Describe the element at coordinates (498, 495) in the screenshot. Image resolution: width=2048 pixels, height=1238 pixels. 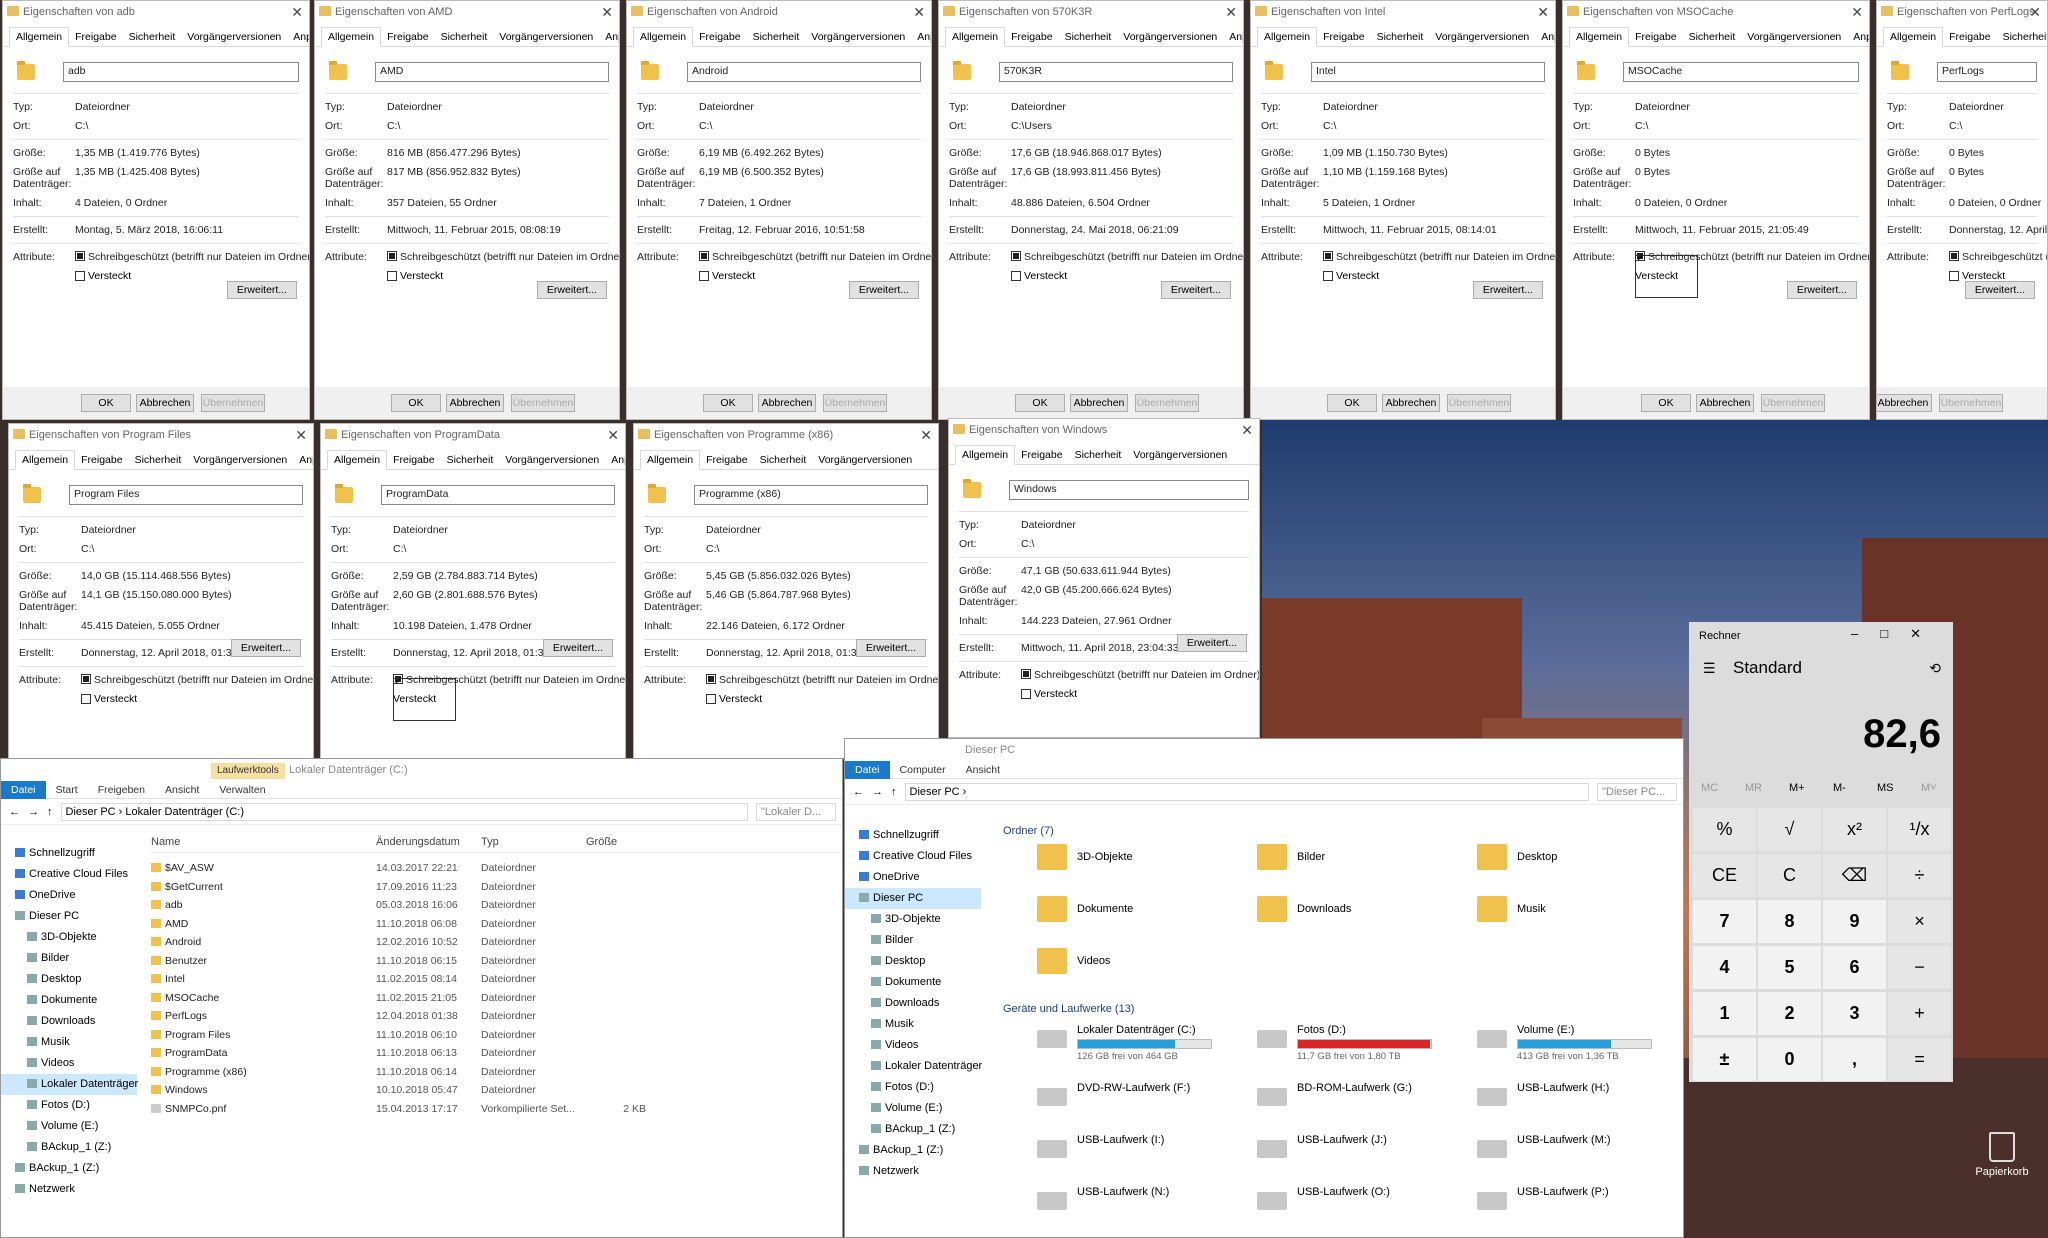
I see `folder-name-field: ProgramData` at that location.